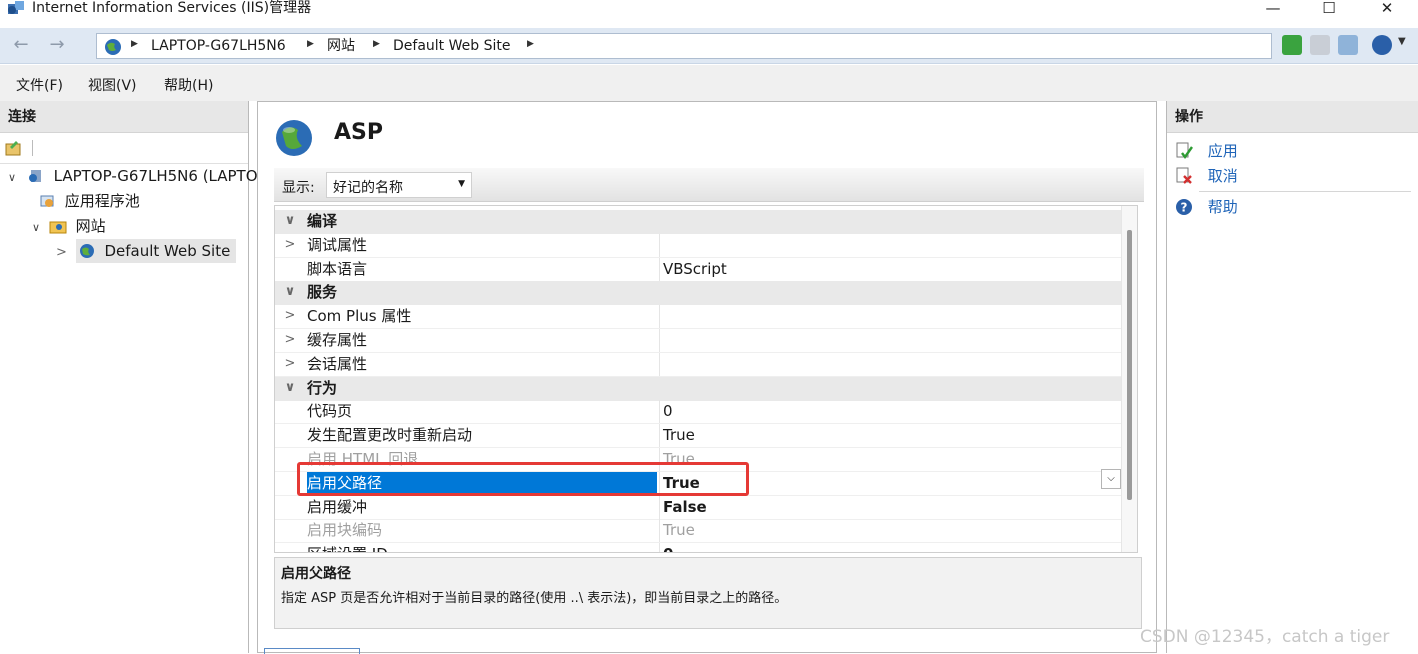 The image size is (1418, 654). Describe the element at coordinates (14, 148) in the screenshot. I see `new-connection-icon` at that location.